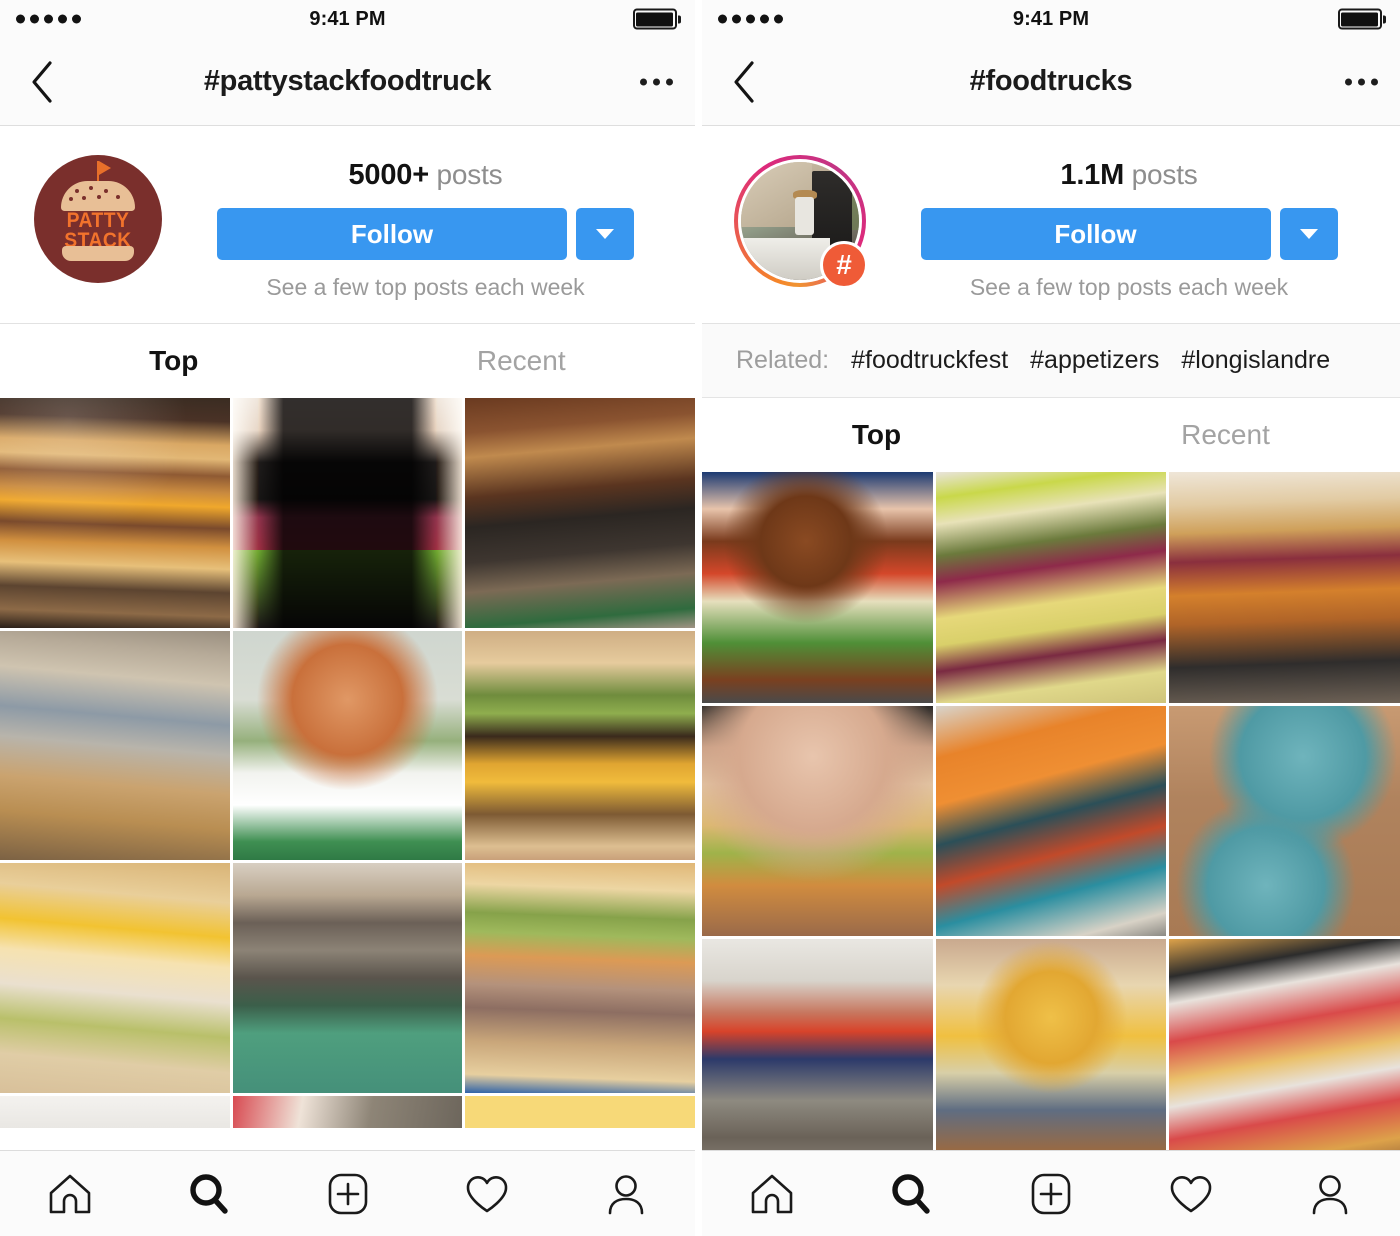  I want to click on logo-line-1: PATTY, so click(98, 220).